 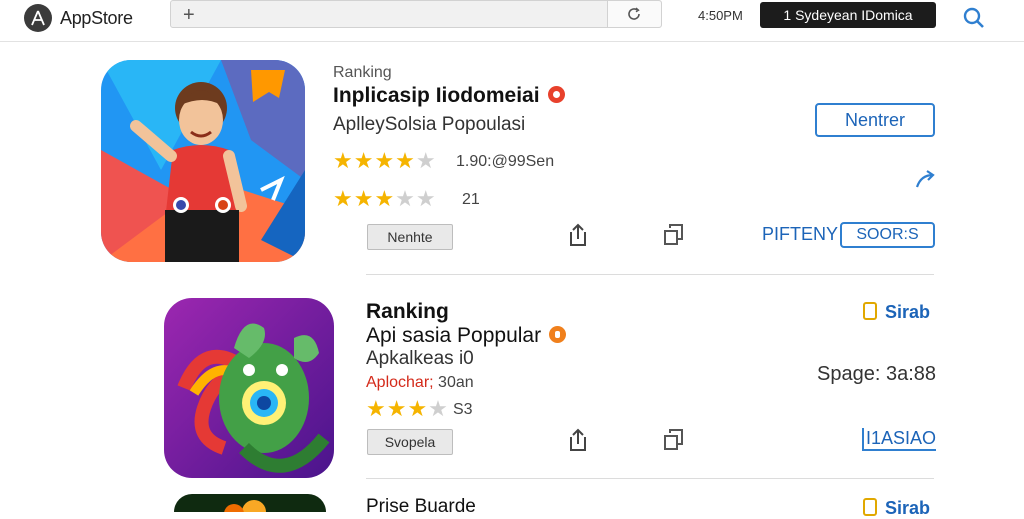 What do you see at coordinates (420, 382) in the screenshot?
I see `row2-meta: Aplochar; 30an` at bounding box center [420, 382].